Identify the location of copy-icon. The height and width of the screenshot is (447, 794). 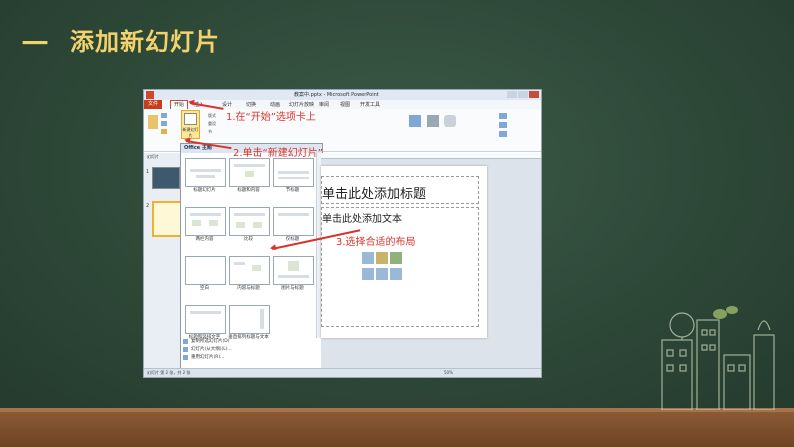
(164, 123).